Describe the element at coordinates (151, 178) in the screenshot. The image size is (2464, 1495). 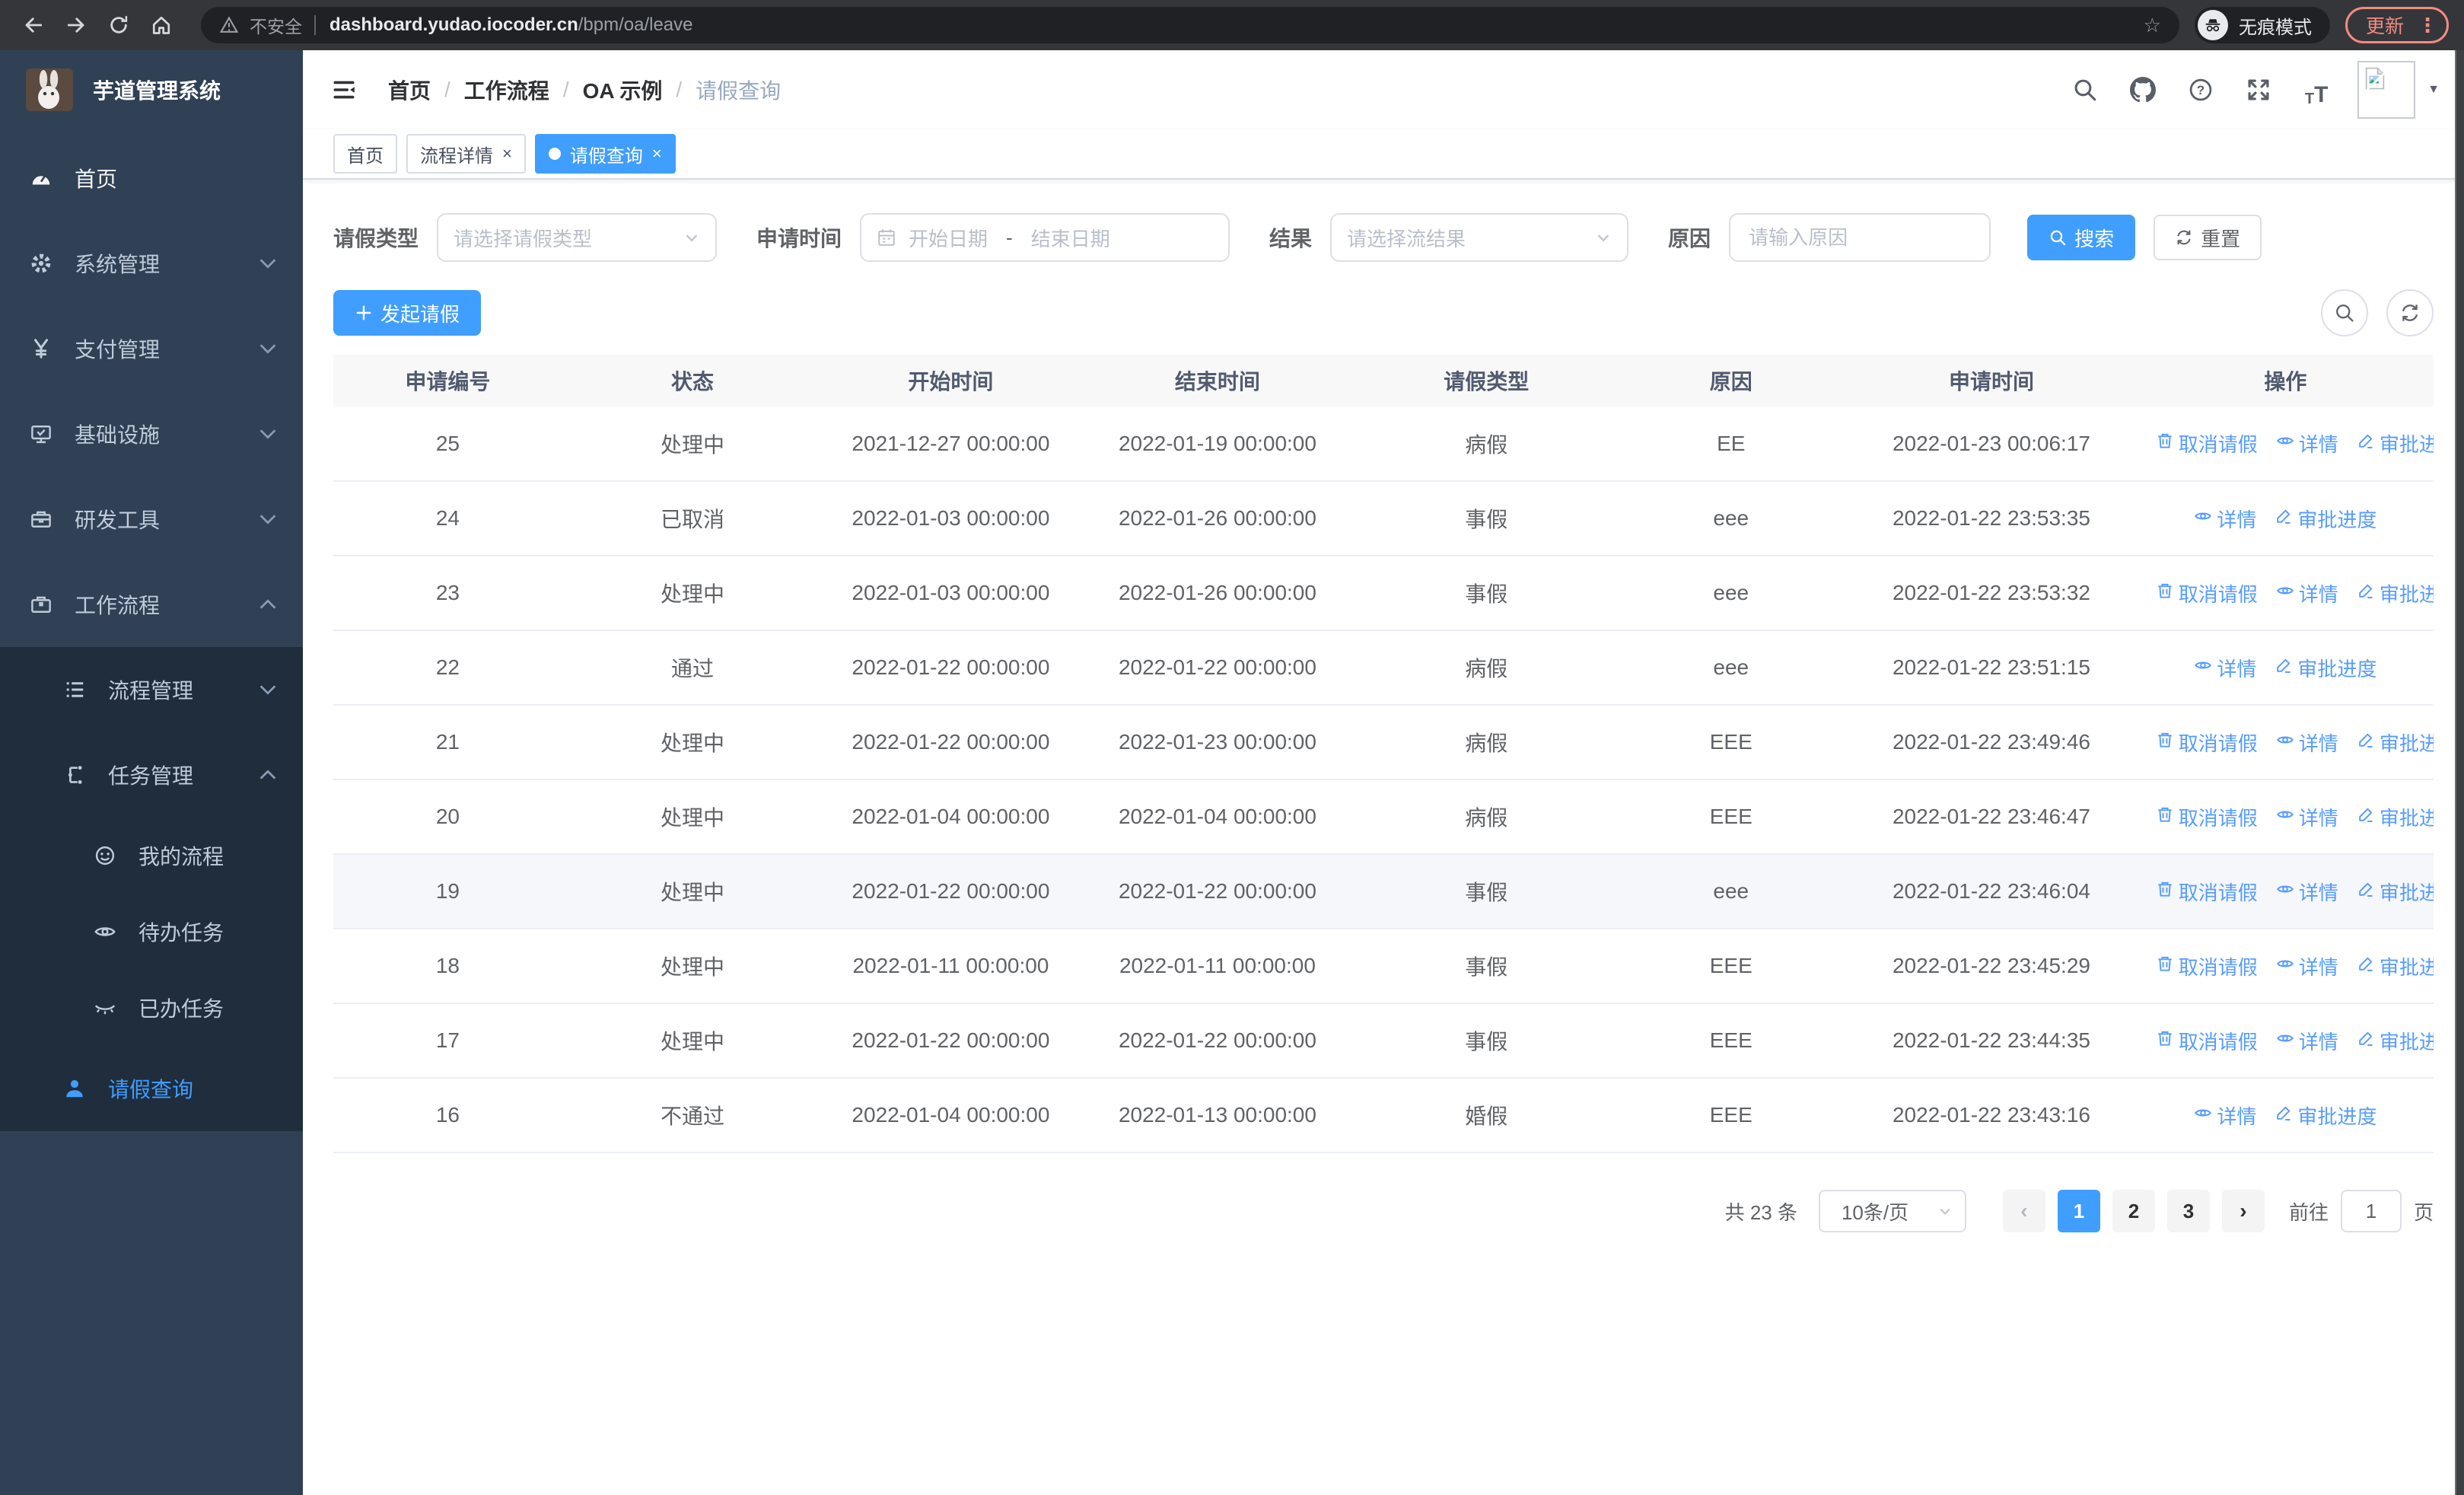
I see `sidebar-item-home: 首页` at that location.